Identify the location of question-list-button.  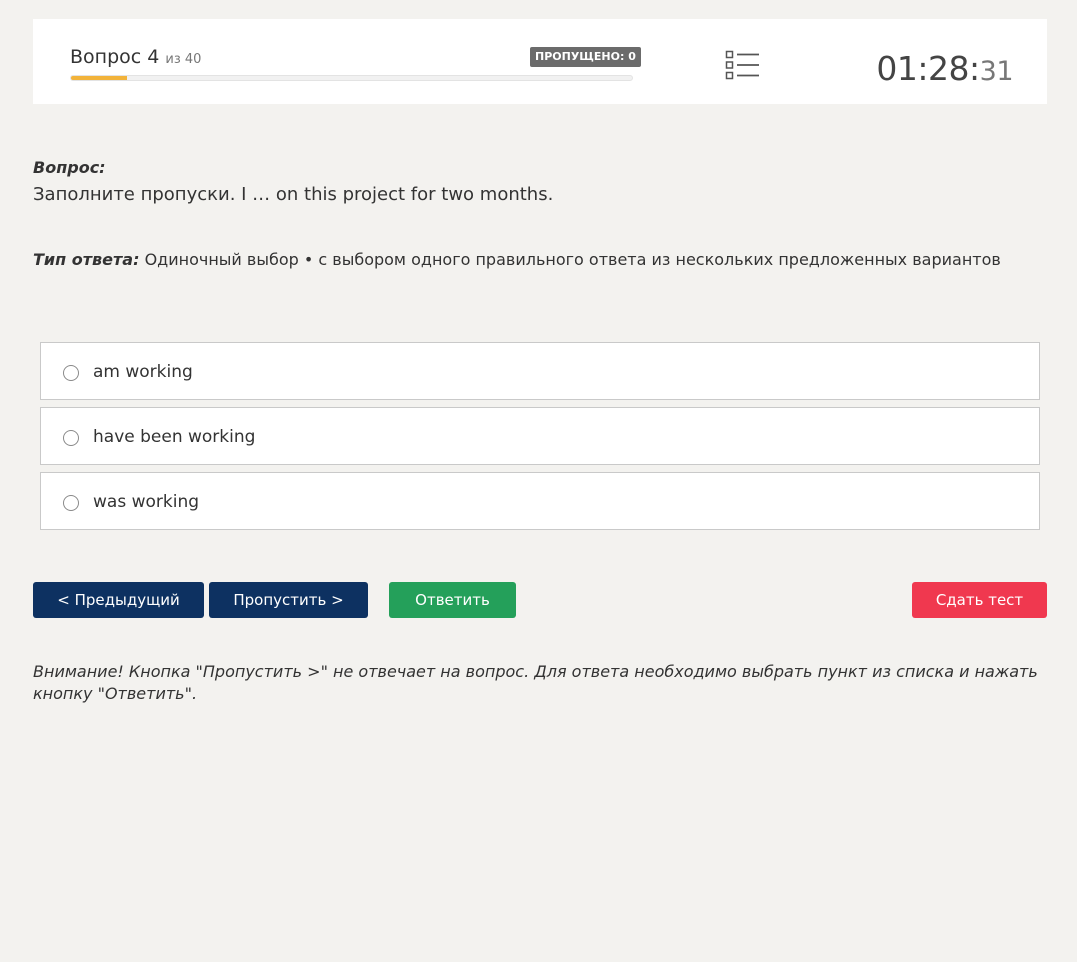
(743, 65).